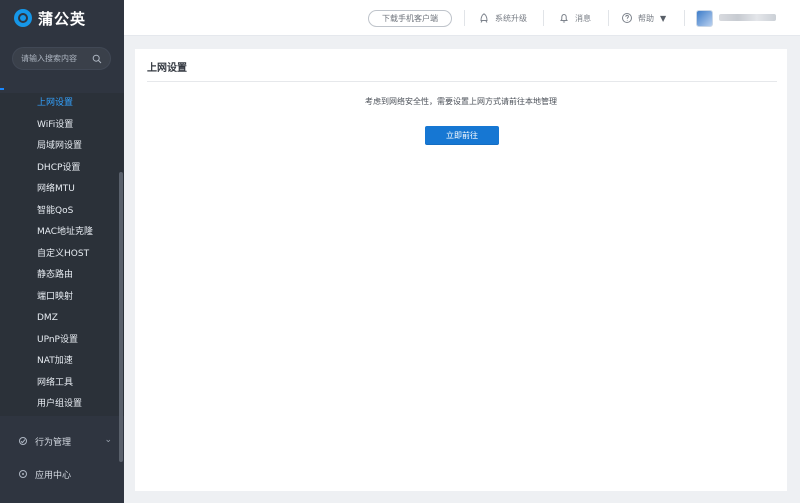 This screenshot has height=503, width=800. I want to click on help-label: 帮助, so click(646, 18).